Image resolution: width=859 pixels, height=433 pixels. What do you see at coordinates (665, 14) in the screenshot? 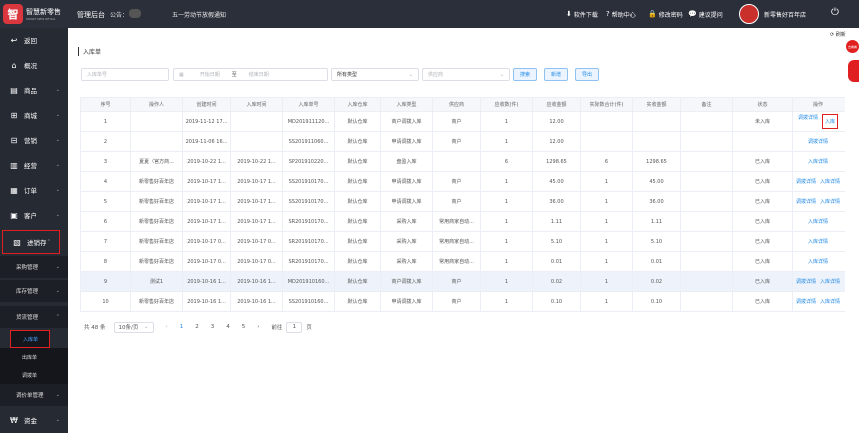
I see `change-password-link: 🔒 修改密码` at bounding box center [665, 14].